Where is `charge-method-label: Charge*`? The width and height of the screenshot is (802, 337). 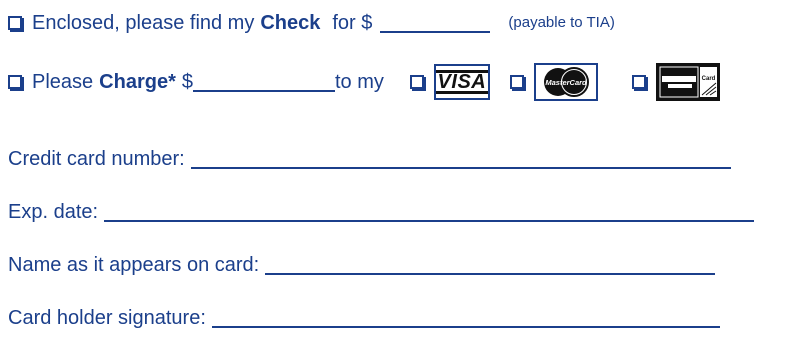
charge-method-label: Charge* is located at coordinates (137, 82).